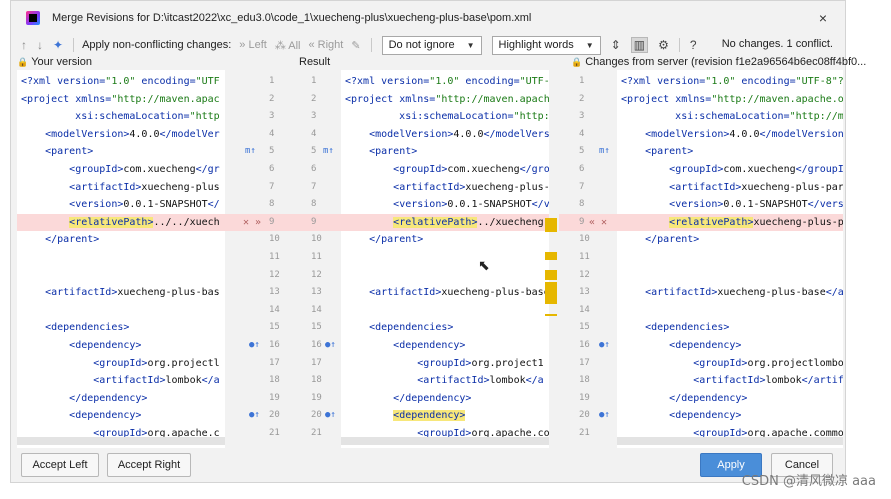  I want to click on accept-right-button: Accept Right, so click(149, 465).